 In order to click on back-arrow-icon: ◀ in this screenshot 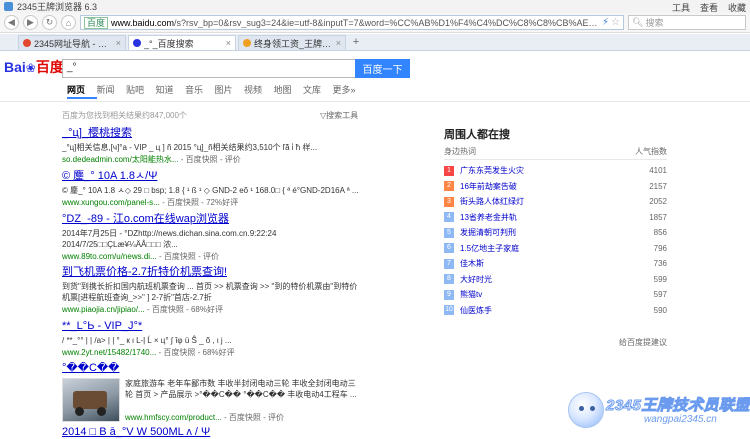, I will do `click(11, 22)`.